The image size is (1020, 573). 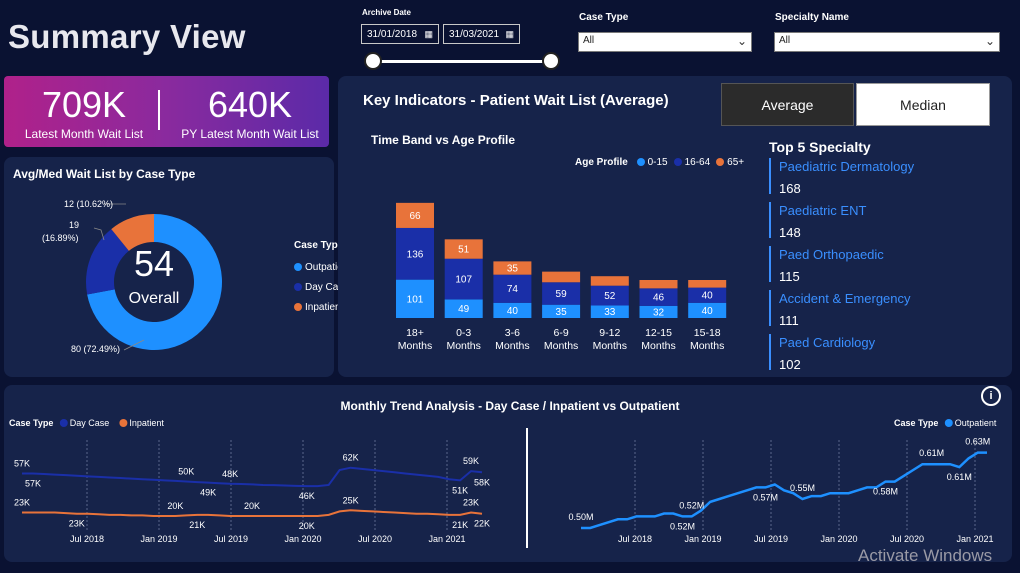 What do you see at coordinates (443, 140) in the screenshot?
I see `bar-chart-title: Time Band vs Age Profile` at bounding box center [443, 140].